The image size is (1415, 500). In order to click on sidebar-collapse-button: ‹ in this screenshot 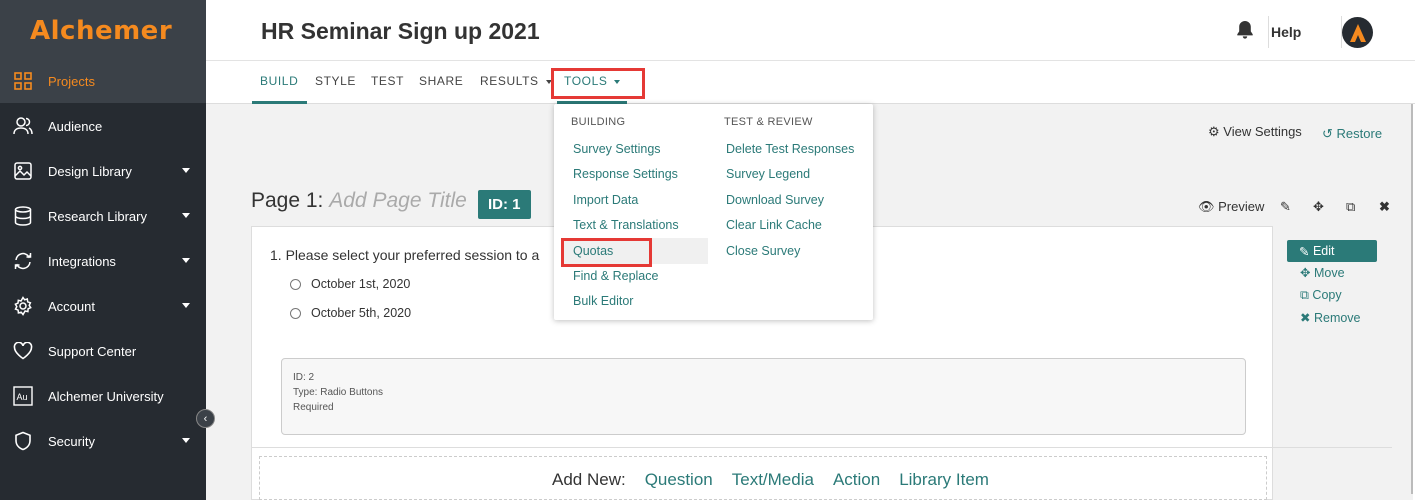, I will do `click(205, 418)`.